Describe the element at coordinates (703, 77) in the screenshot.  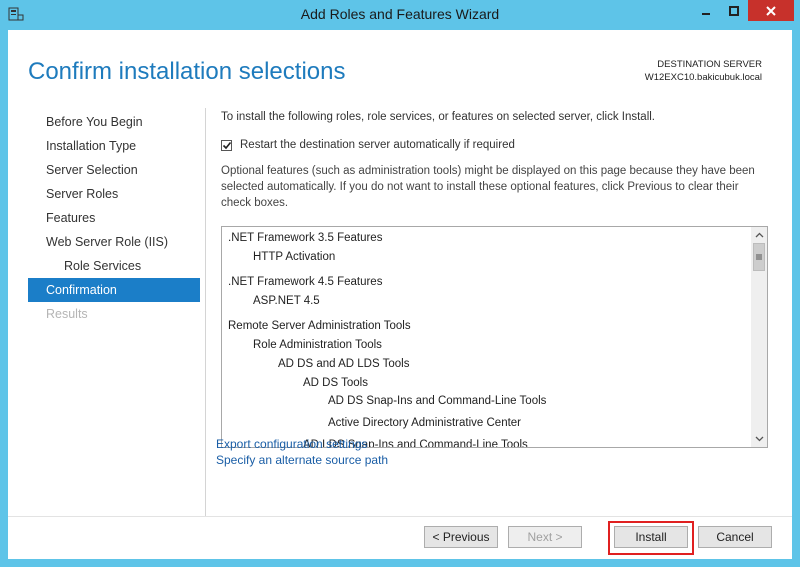
I see `destination-server-name: W12EXC10.bakicubuk.local` at that location.